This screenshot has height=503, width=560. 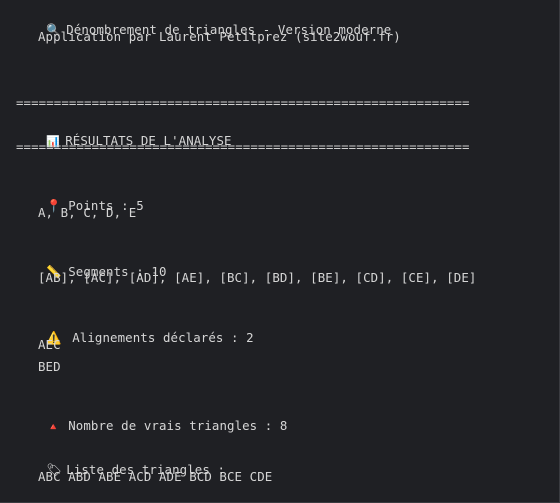 I want to click on alignment-item: BED, so click(x=49, y=366).